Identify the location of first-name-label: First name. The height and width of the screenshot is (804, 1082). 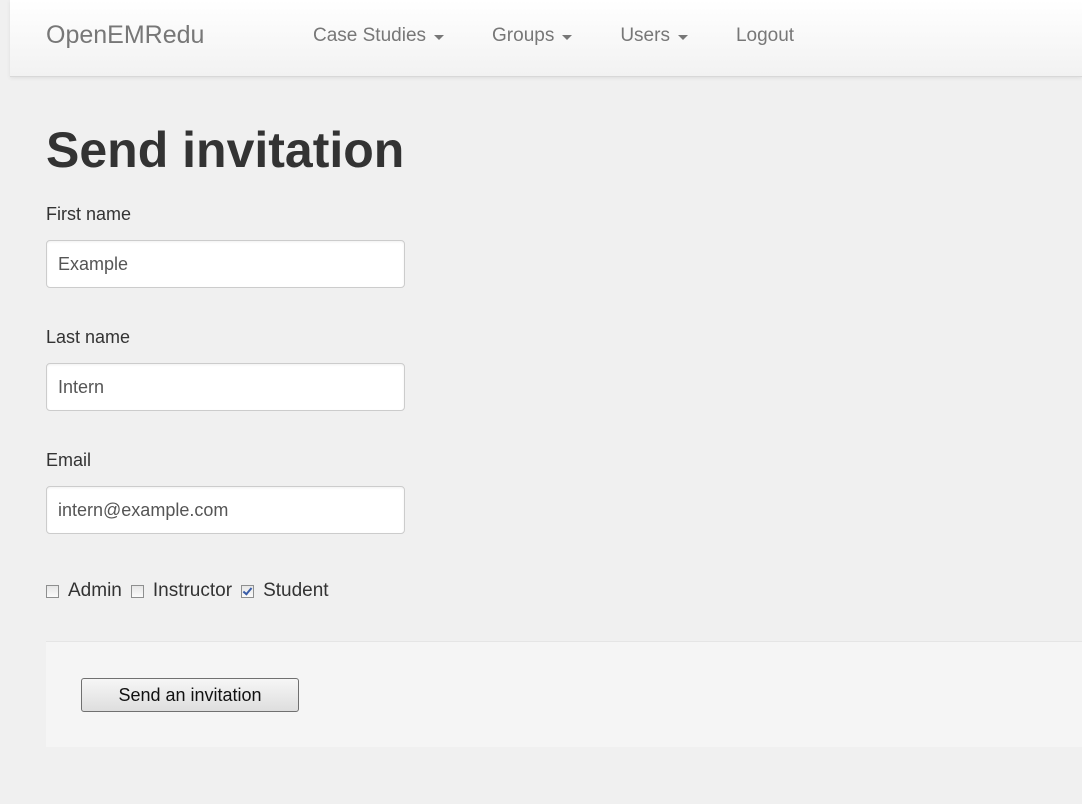
(89, 214).